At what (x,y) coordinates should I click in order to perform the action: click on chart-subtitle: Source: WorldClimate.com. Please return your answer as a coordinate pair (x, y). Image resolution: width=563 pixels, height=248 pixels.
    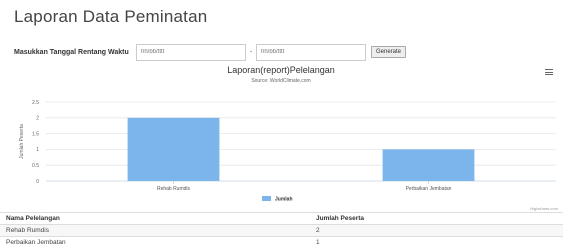
    Looking at the image, I should click on (280, 81).